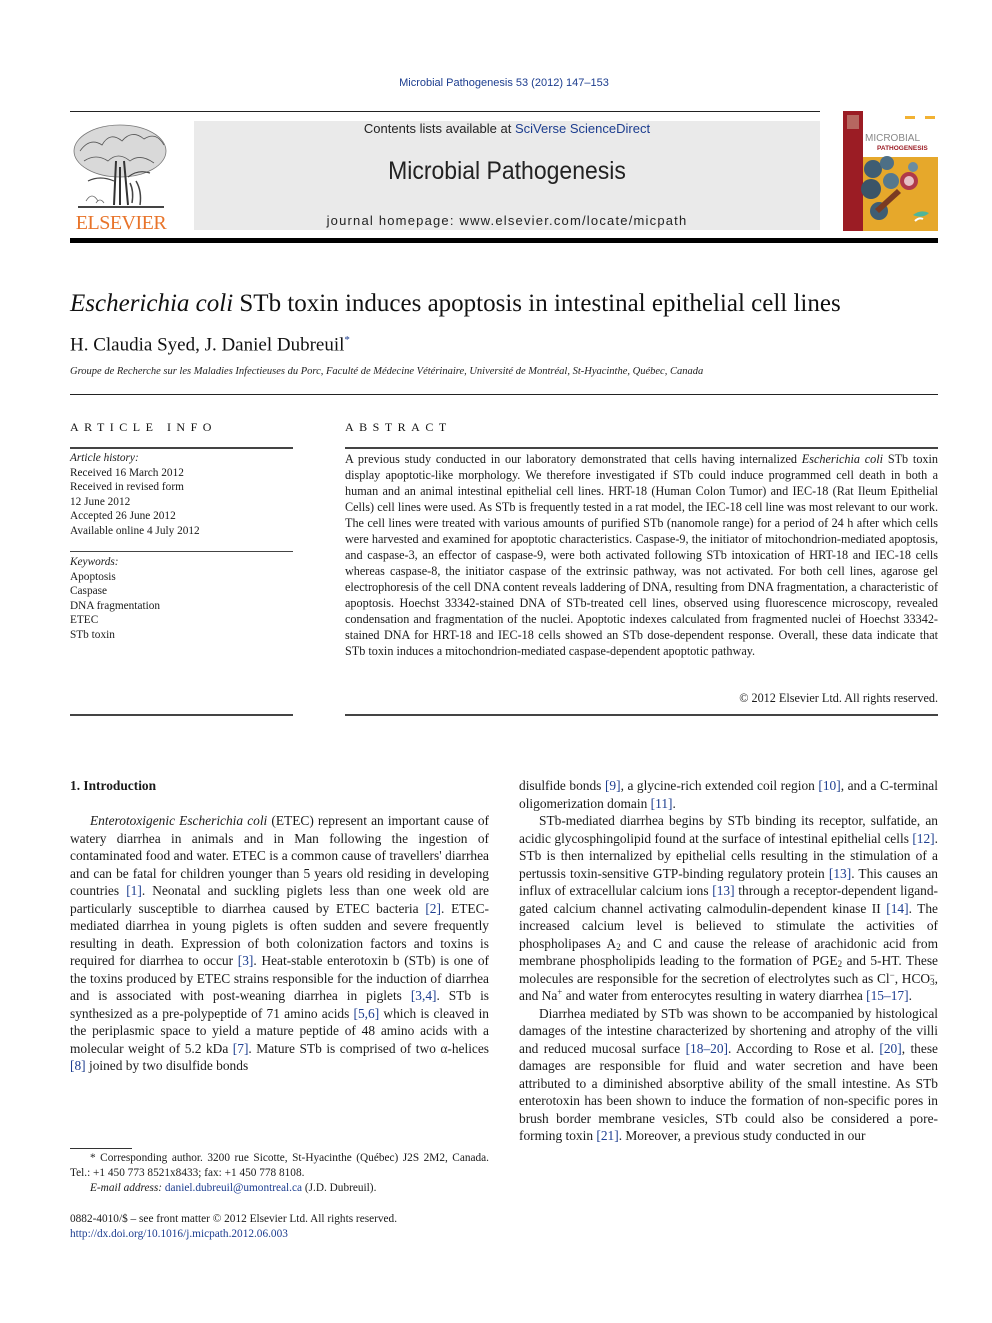  I want to click on email-label: E-mail address:, so click(126, 1188).